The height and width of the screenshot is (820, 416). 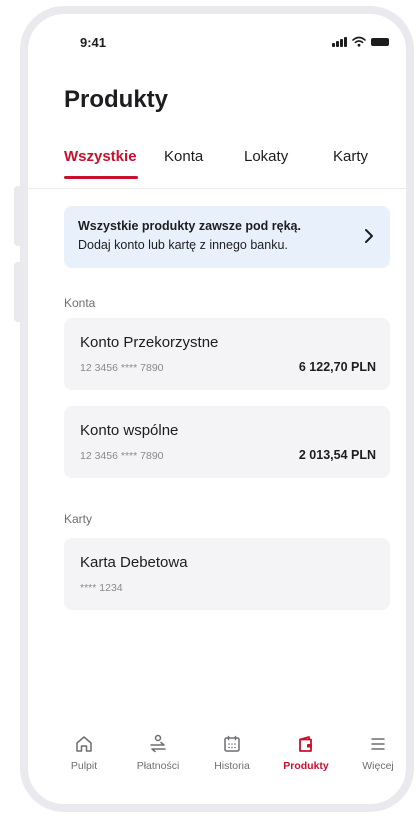 I want to click on nav-label: Produkty, so click(x=306, y=766).